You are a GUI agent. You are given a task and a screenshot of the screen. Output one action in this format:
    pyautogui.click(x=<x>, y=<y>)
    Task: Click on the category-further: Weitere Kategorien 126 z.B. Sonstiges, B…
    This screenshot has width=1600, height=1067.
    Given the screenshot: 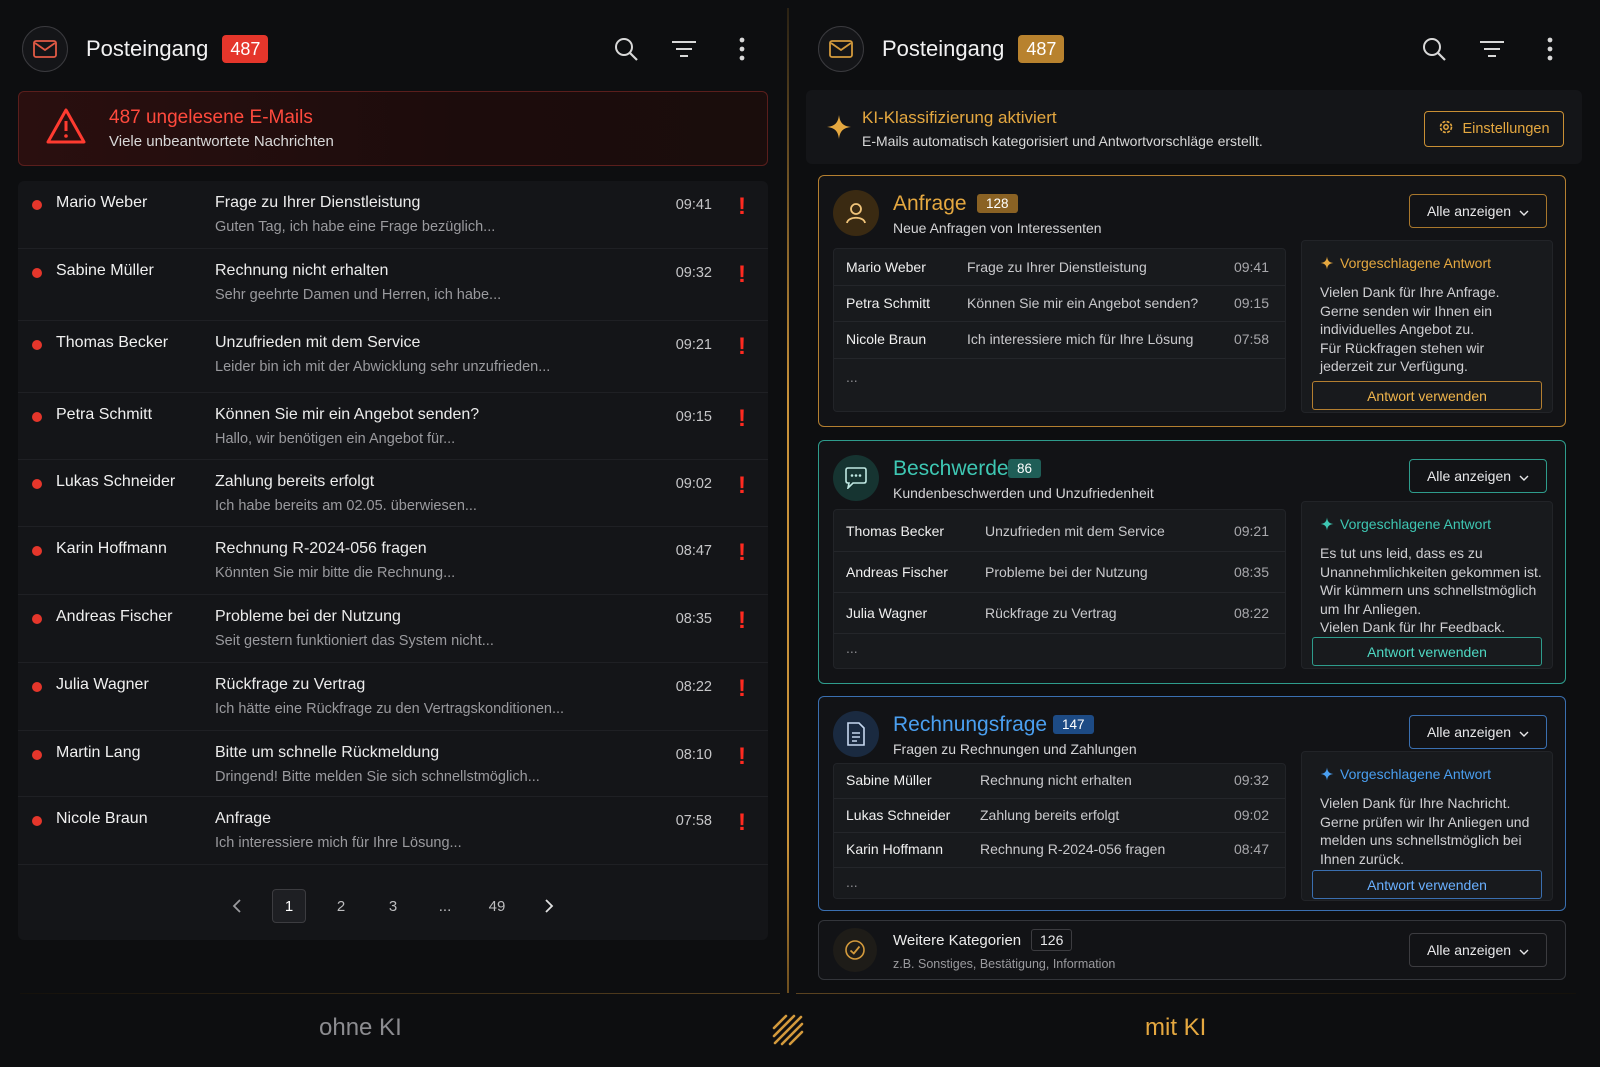 What is the action you would take?
    pyautogui.click(x=1192, y=950)
    